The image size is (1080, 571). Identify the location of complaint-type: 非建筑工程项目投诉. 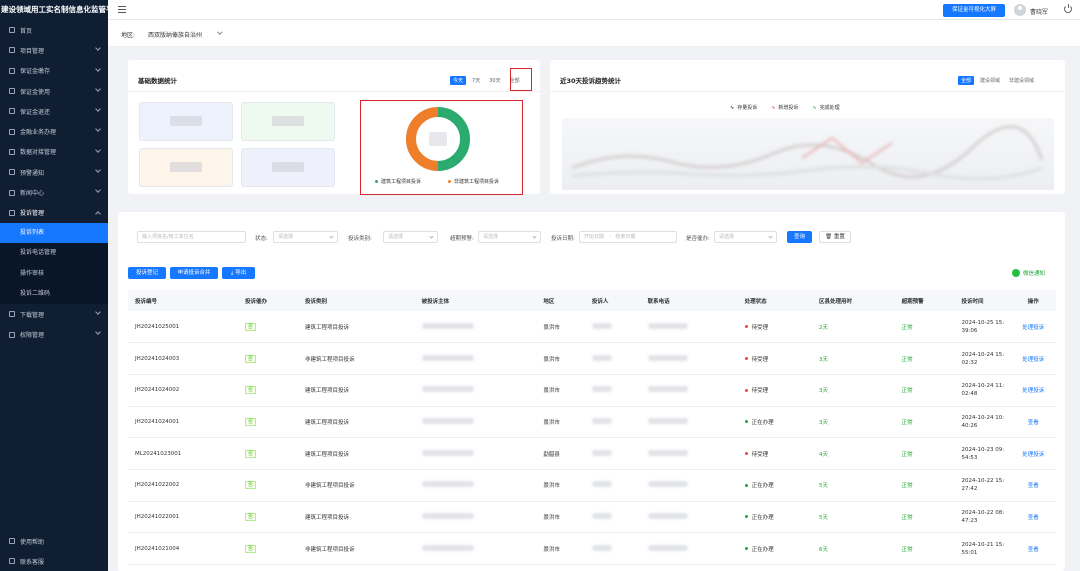
(356, 358).